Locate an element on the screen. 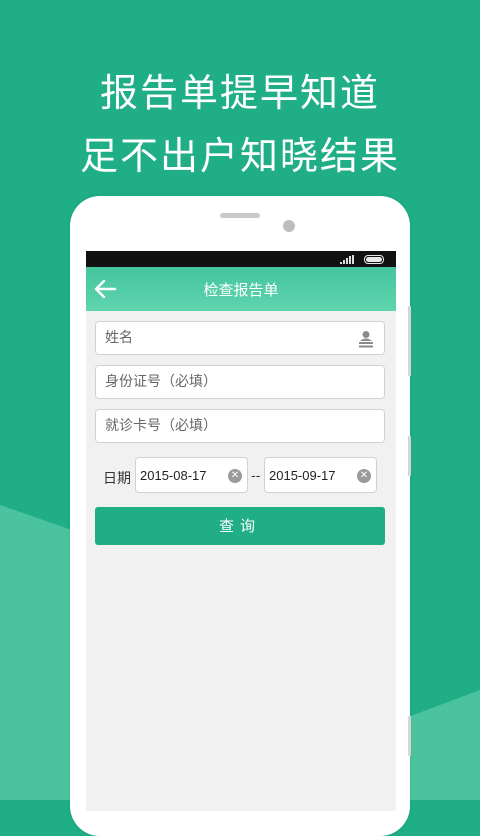 The image size is (480, 836). name-input is located at coordinates (225, 338).